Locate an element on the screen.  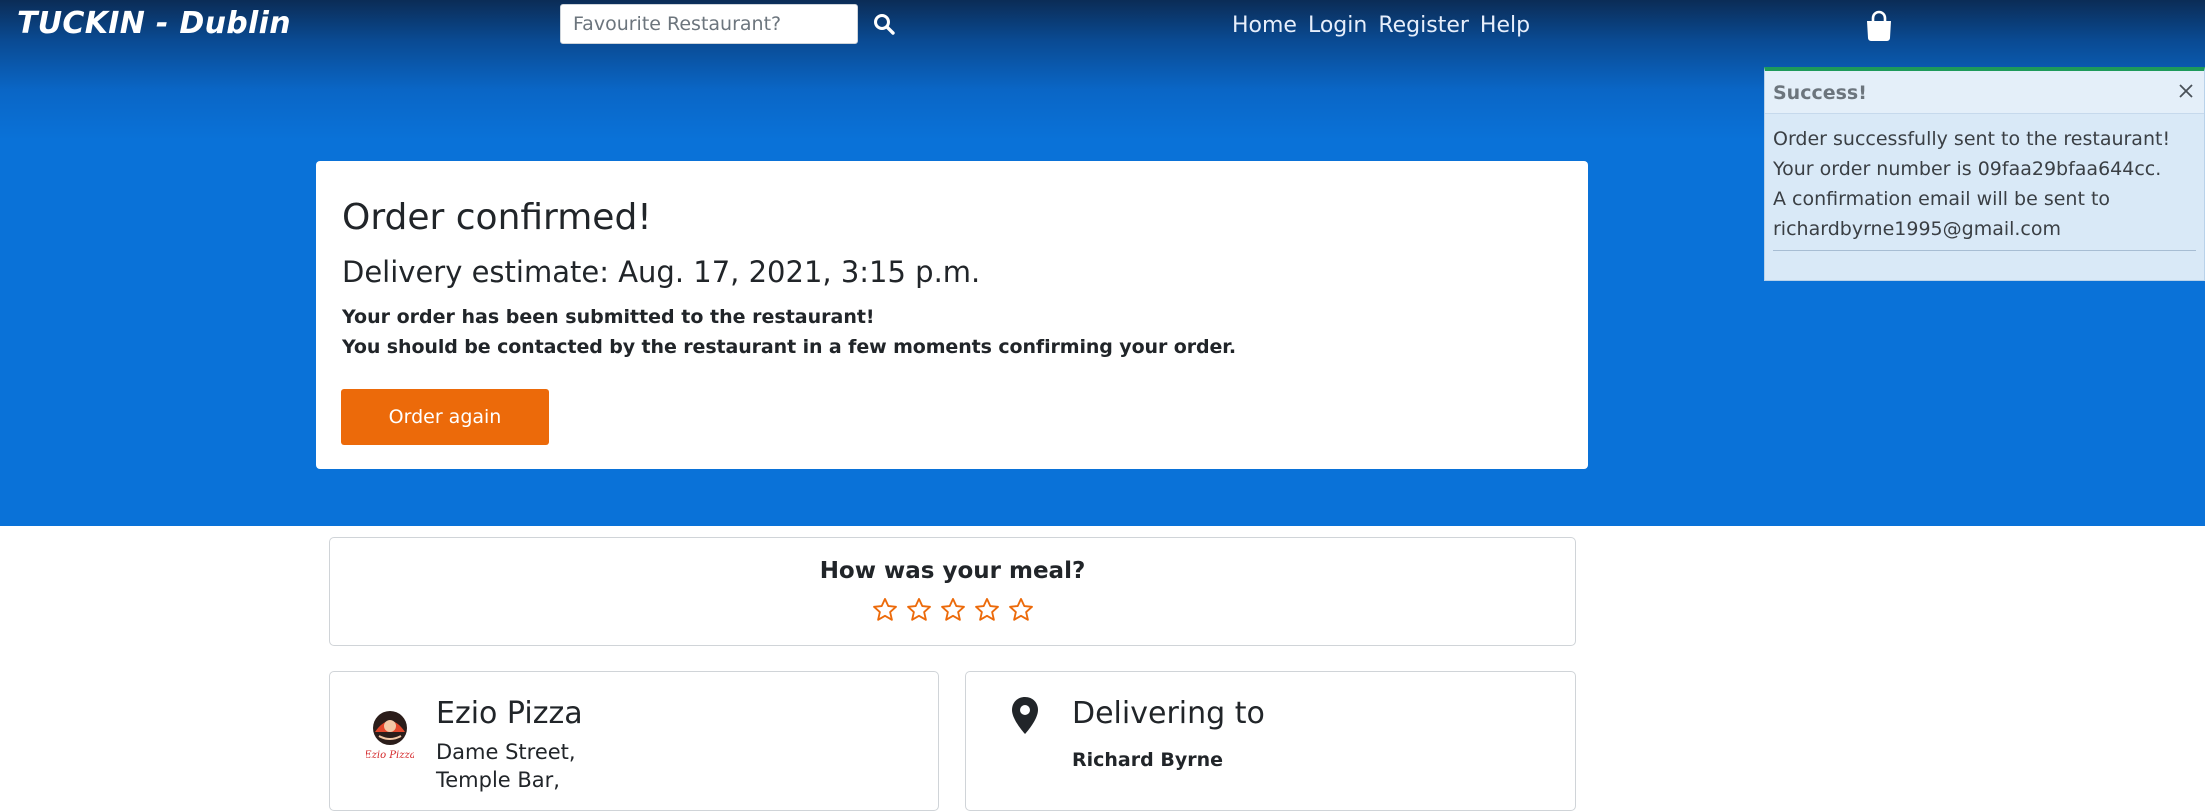
cart-button is located at coordinates (1879, 27).